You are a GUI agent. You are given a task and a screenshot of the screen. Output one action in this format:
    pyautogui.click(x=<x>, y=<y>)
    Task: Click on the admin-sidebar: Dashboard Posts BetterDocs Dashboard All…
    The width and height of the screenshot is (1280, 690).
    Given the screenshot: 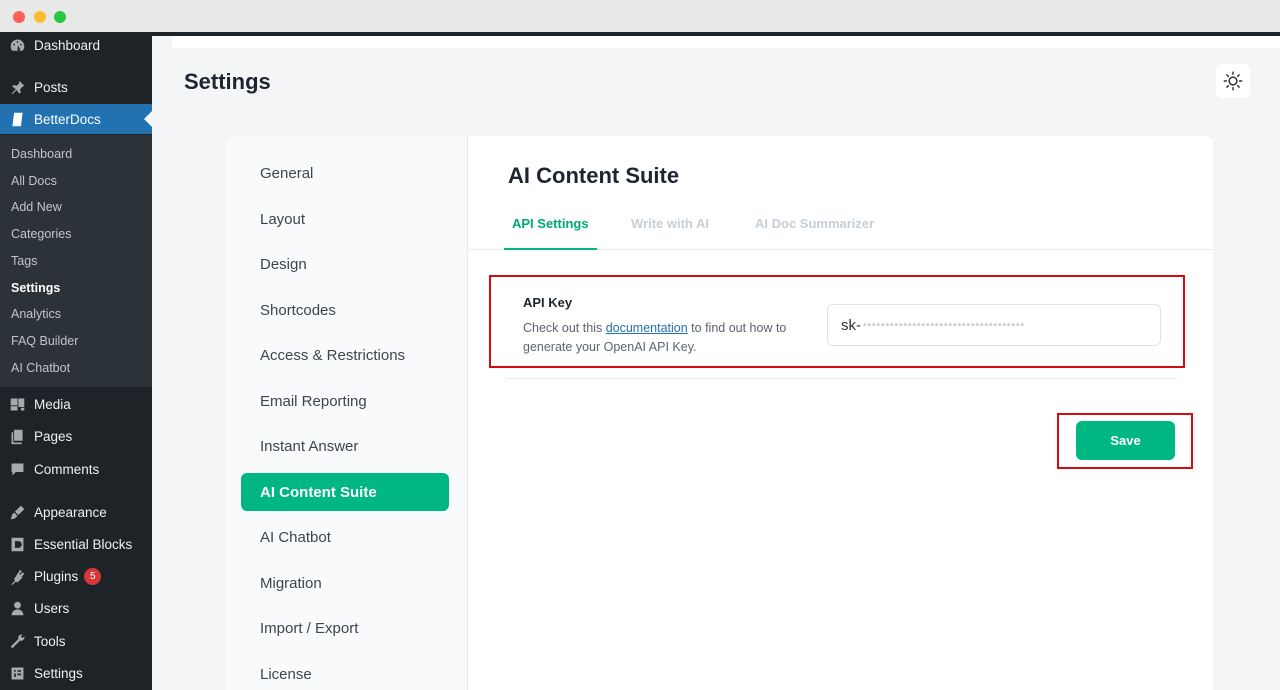 What is the action you would take?
    pyautogui.click(x=76, y=363)
    